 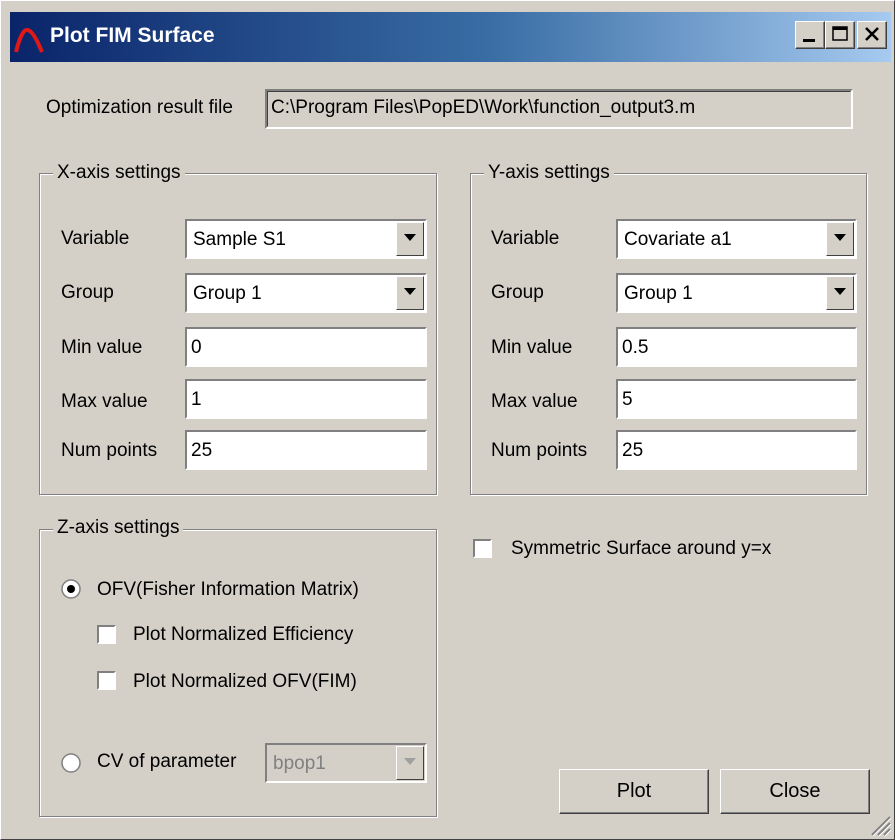 What do you see at coordinates (118, 528) in the screenshot?
I see `z-axis-group-title: Z-axis settings` at bounding box center [118, 528].